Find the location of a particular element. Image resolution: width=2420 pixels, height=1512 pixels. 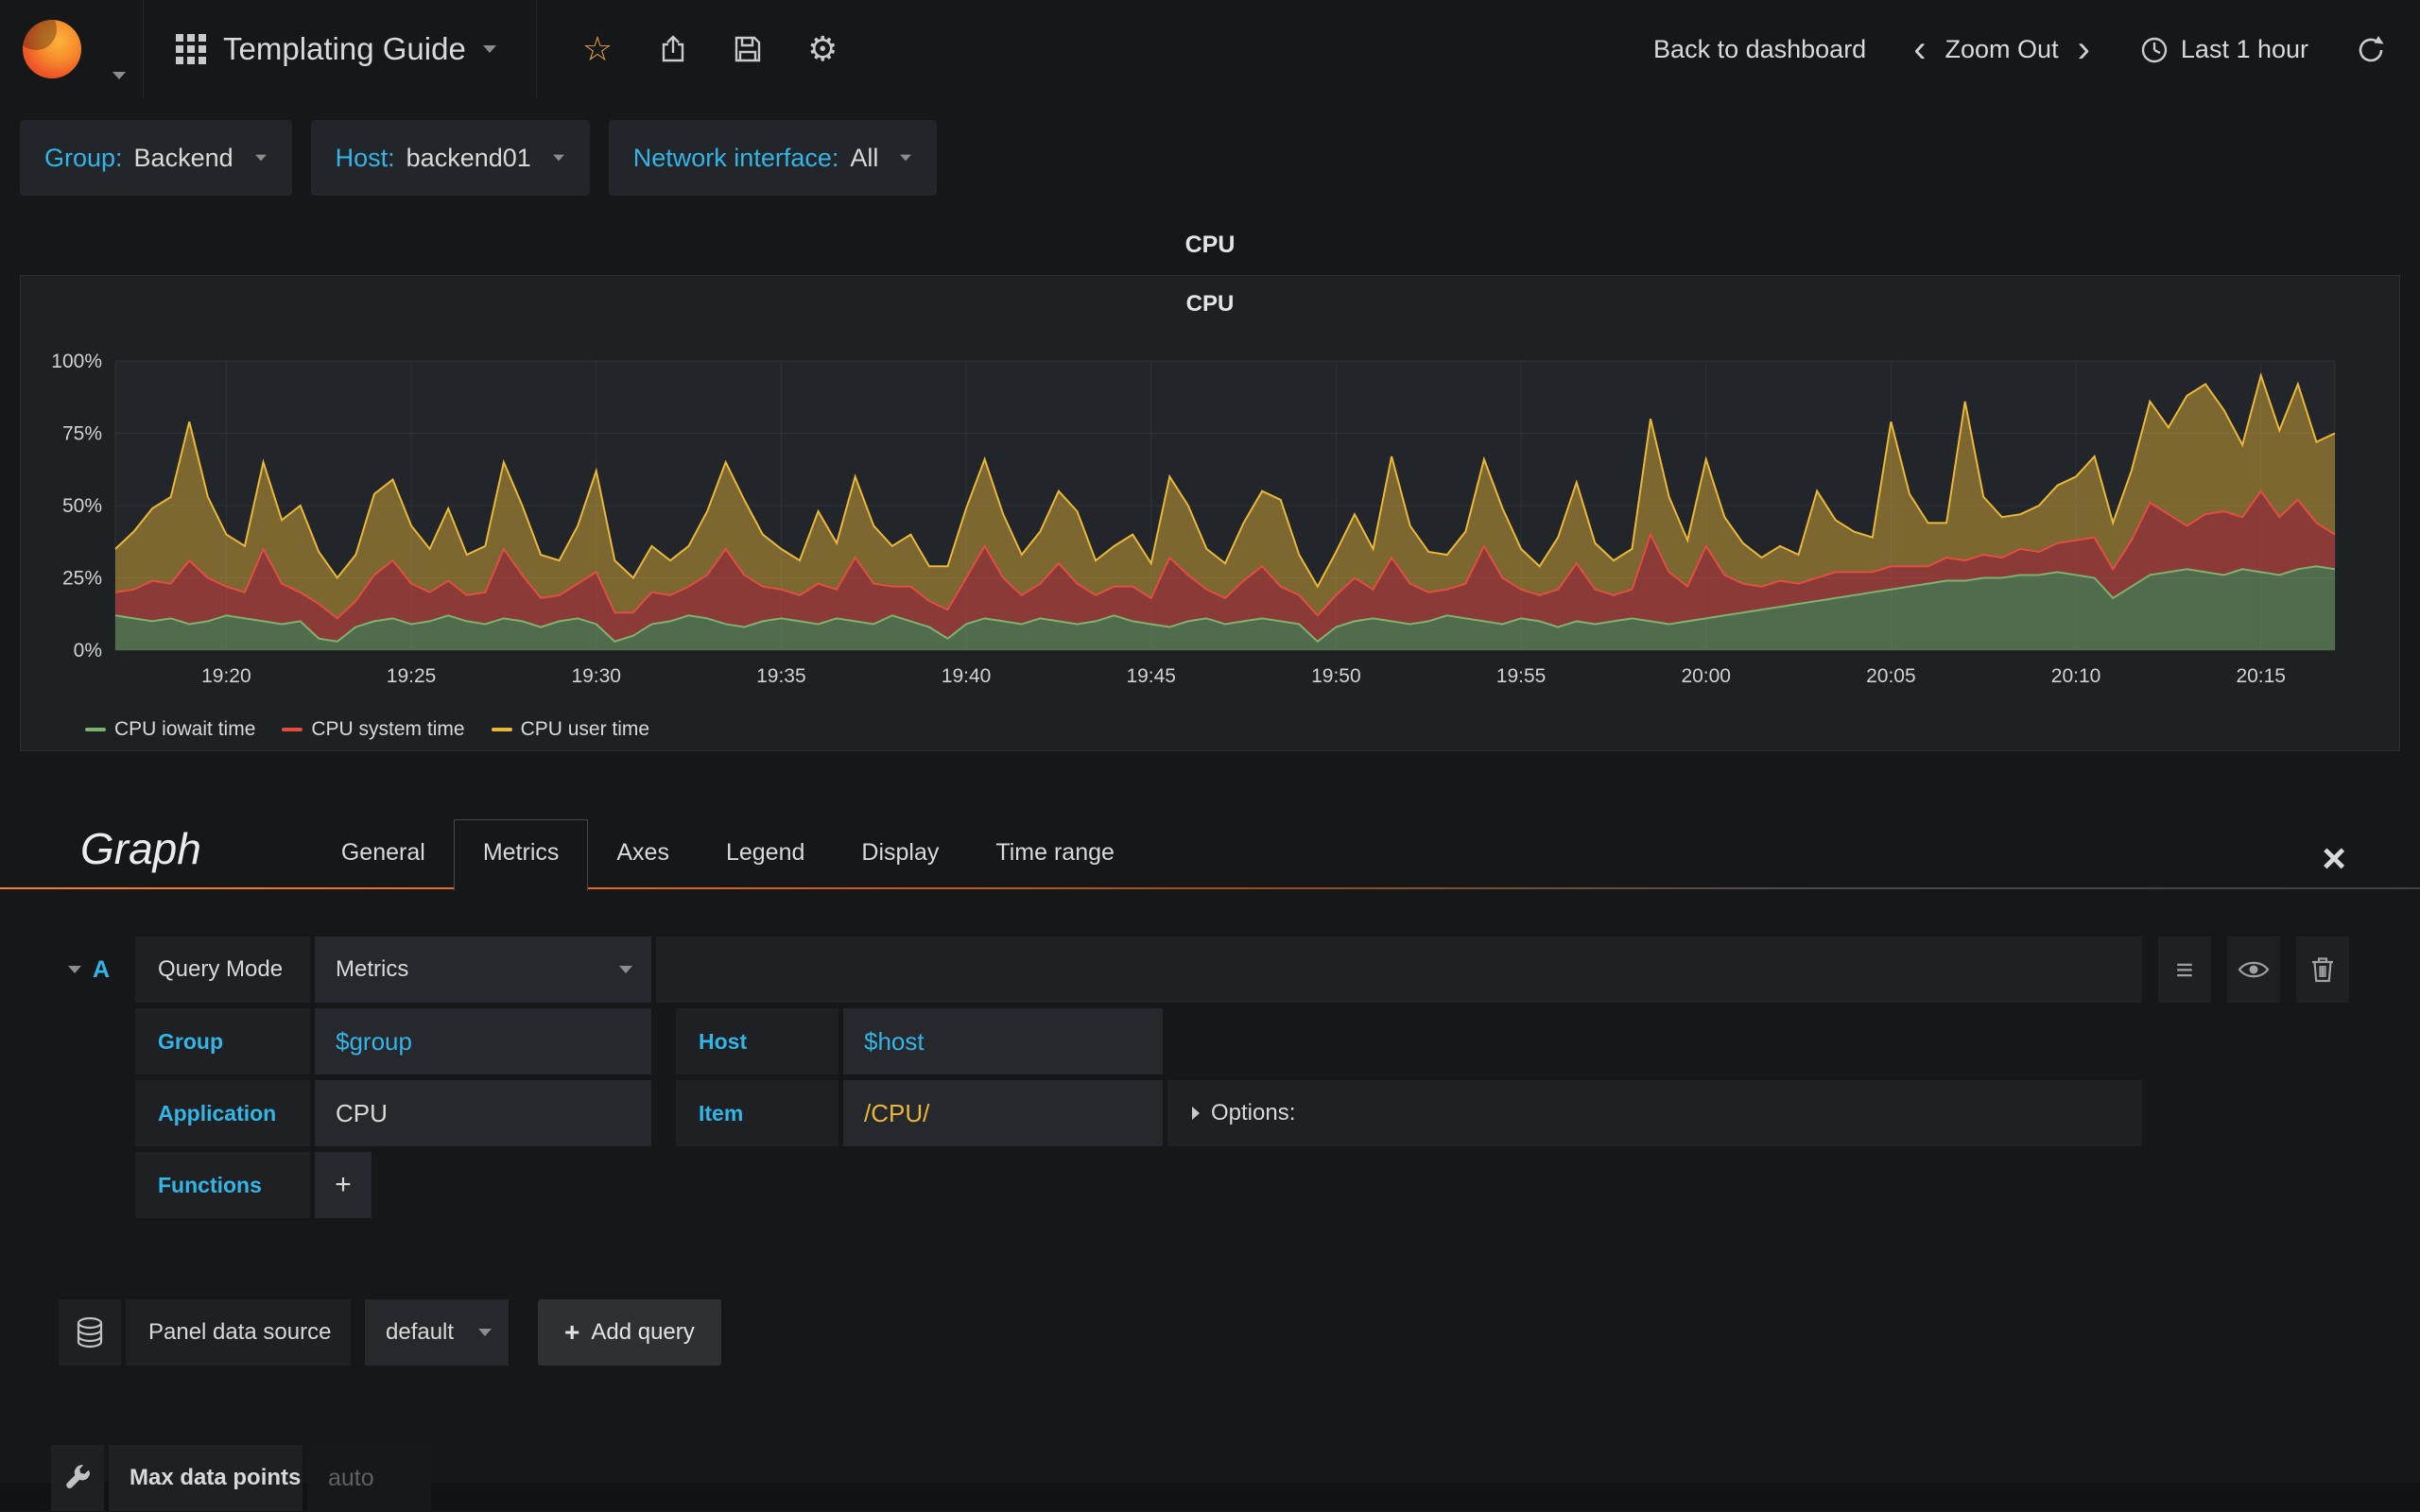

save-icon is located at coordinates (748, 49).